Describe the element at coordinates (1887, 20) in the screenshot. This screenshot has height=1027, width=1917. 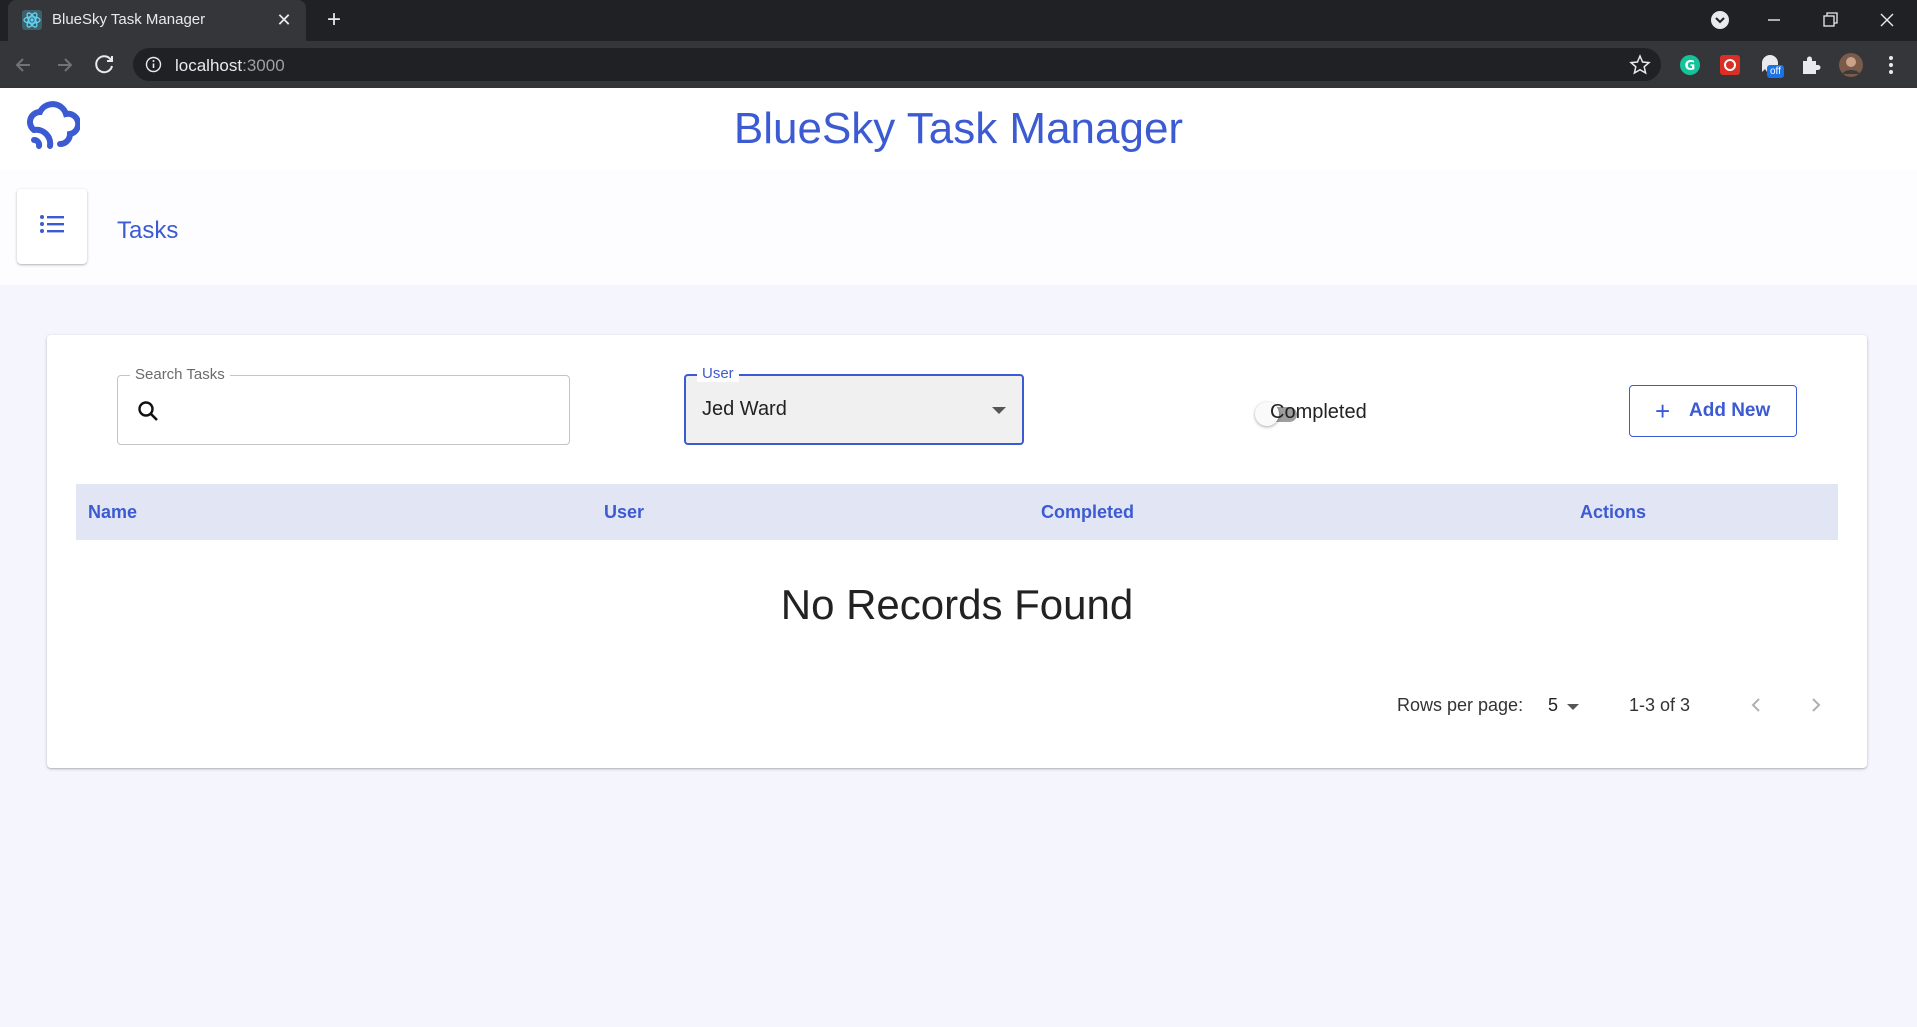
I see `close-window-icon` at that location.